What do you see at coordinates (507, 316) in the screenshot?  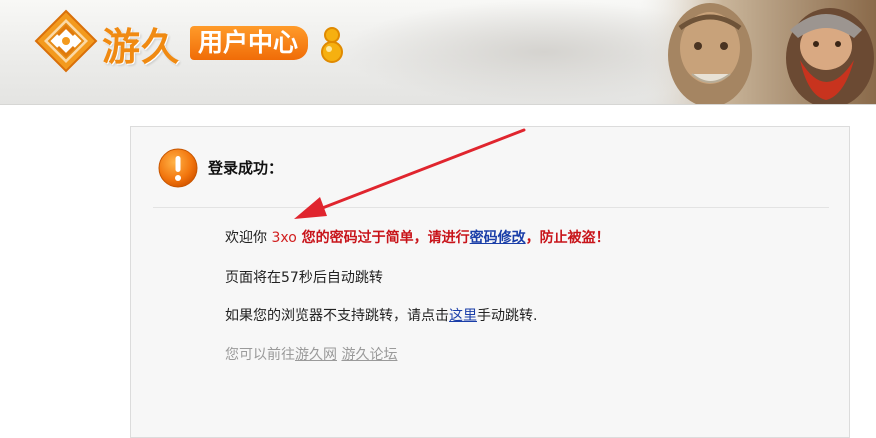 I see `manual-redirect-suffix: 手动跳转.` at bounding box center [507, 316].